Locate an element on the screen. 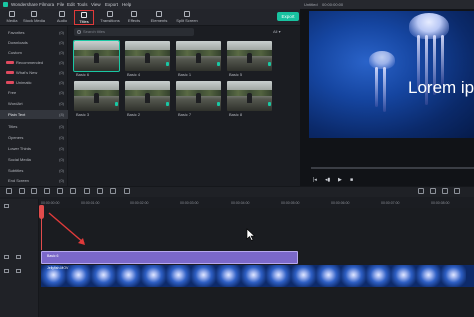 This screenshot has width=474, height=317. sidebar-item-openers: Openers (0) is located at coordinates (34, 137).